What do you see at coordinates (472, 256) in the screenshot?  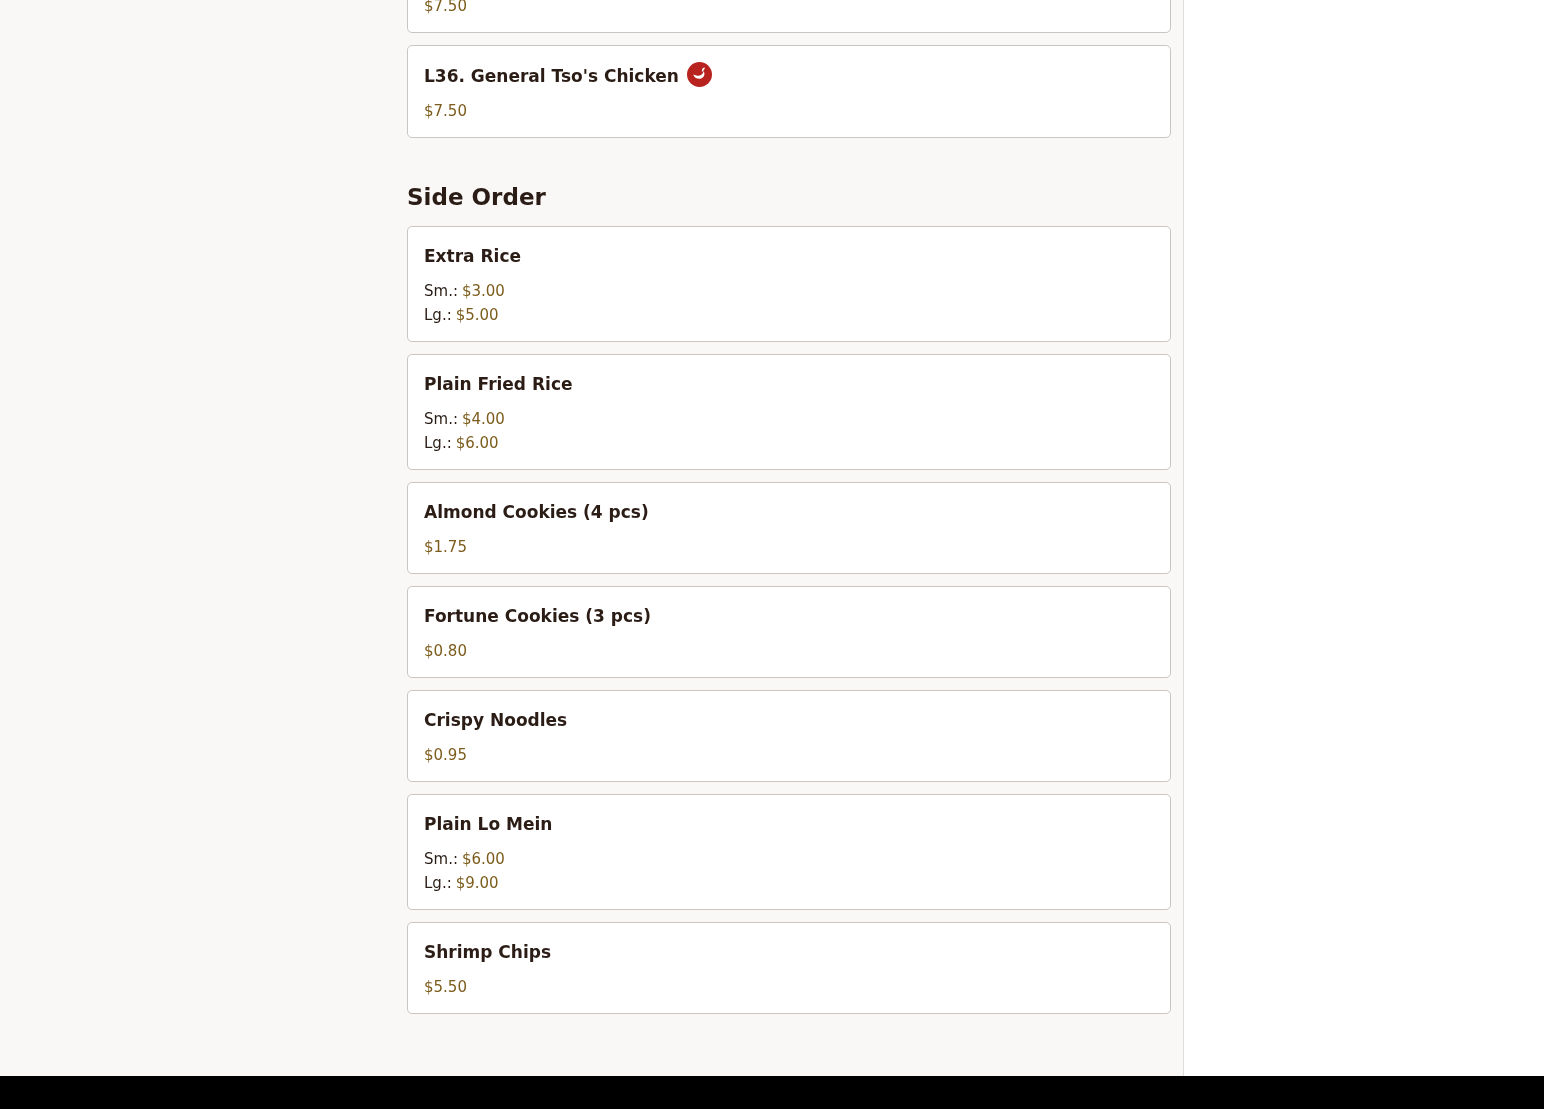 I see `item-name: Extra Rice` at bounding box center [472, 256].